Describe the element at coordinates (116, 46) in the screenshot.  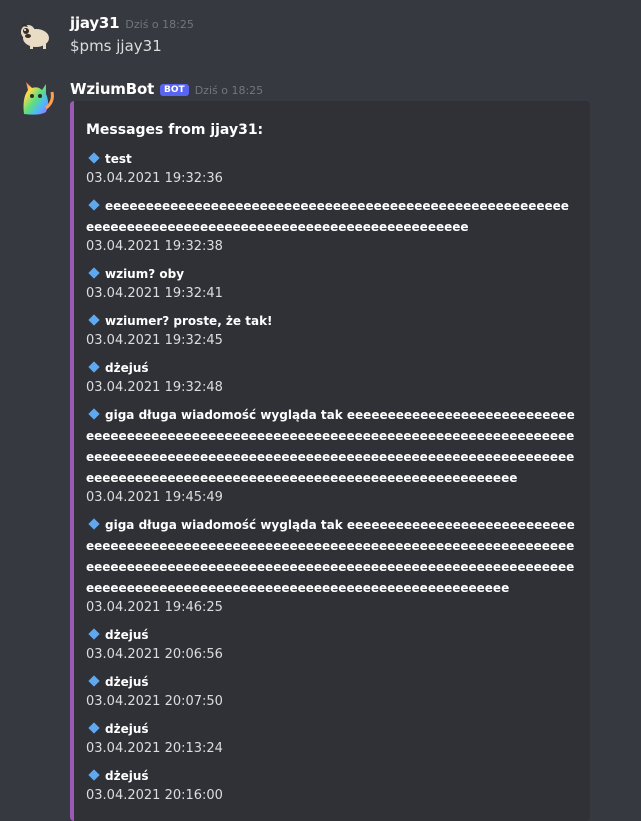
I see `message-content: $pms jjay31` at that location.